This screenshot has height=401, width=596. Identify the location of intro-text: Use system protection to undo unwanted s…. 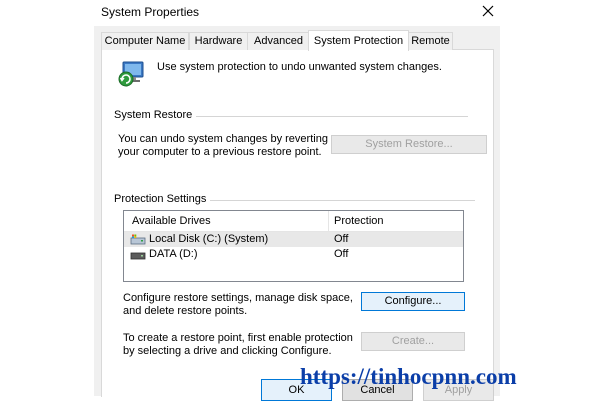
(299, 67).